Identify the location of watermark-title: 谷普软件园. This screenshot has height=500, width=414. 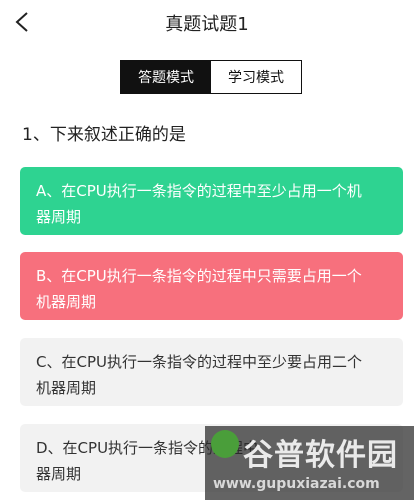
(320, 455).